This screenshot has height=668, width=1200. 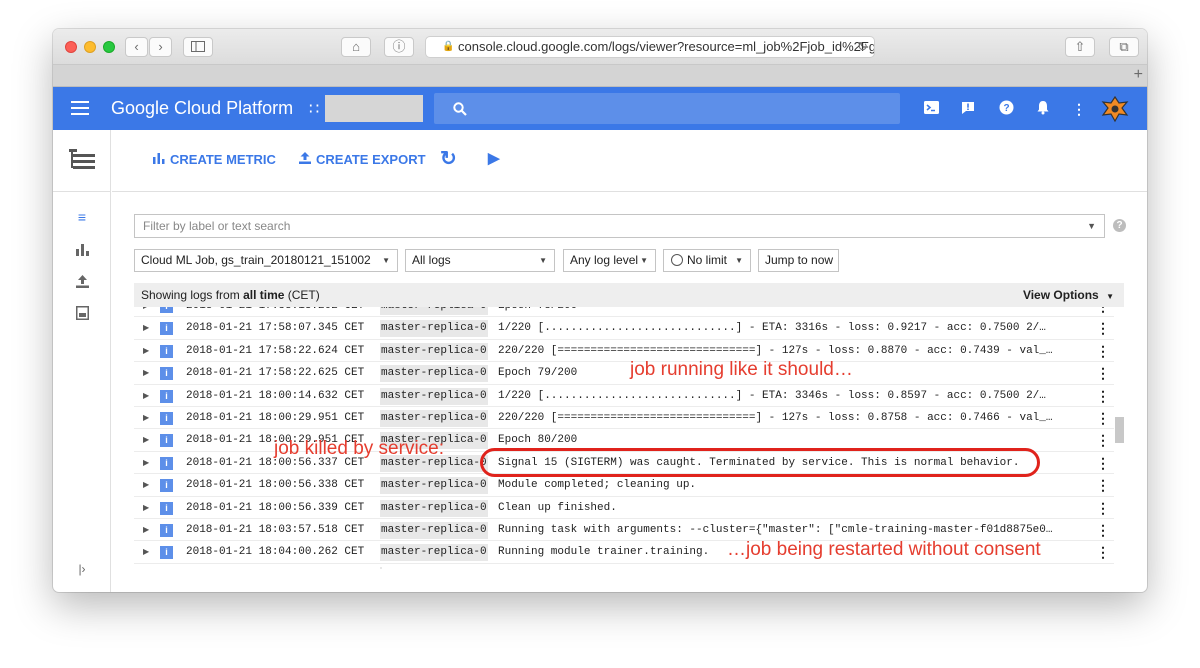 I want to click on brand-title: Google Cloud Platform, so click(x=202, y=108).